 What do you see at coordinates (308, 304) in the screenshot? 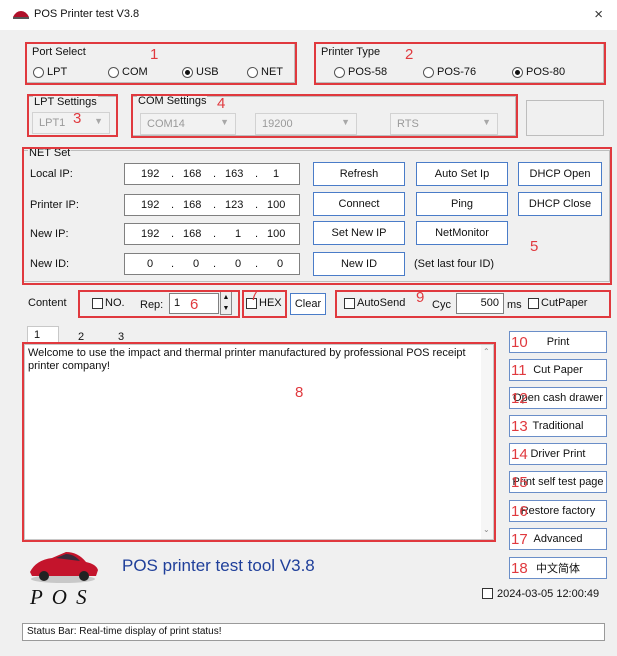
I see `clear-button: Clear` at bounding box center [308, 304].